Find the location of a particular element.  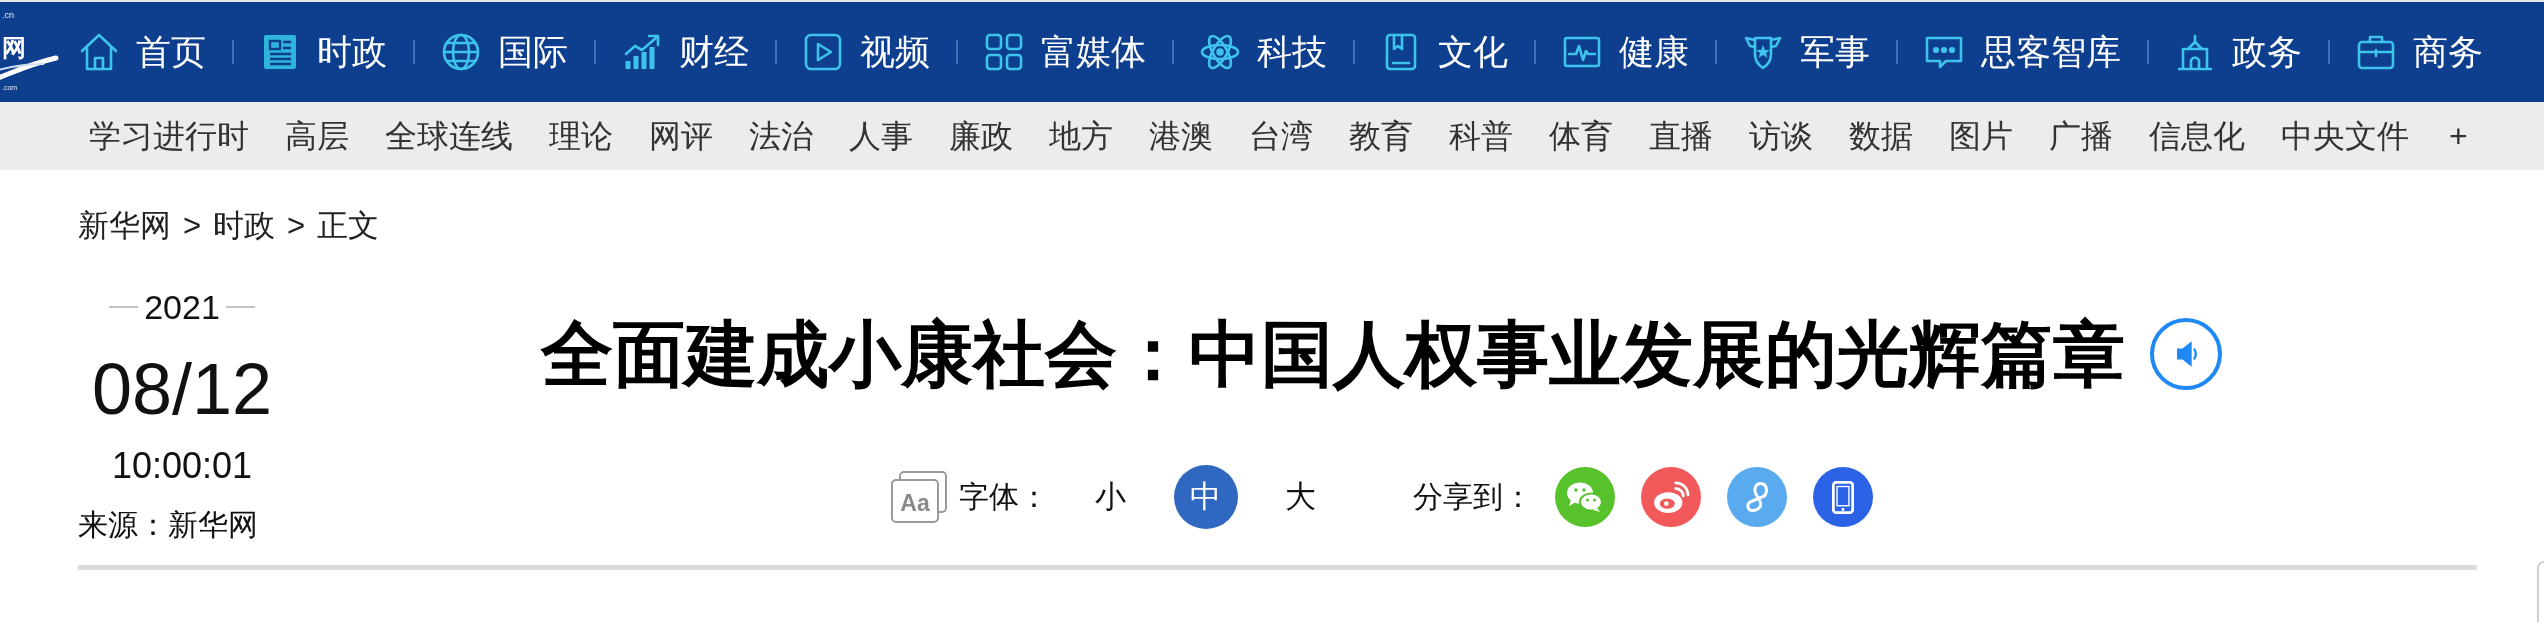

nav-link: 健康 is located at coordinates (1625, 52).